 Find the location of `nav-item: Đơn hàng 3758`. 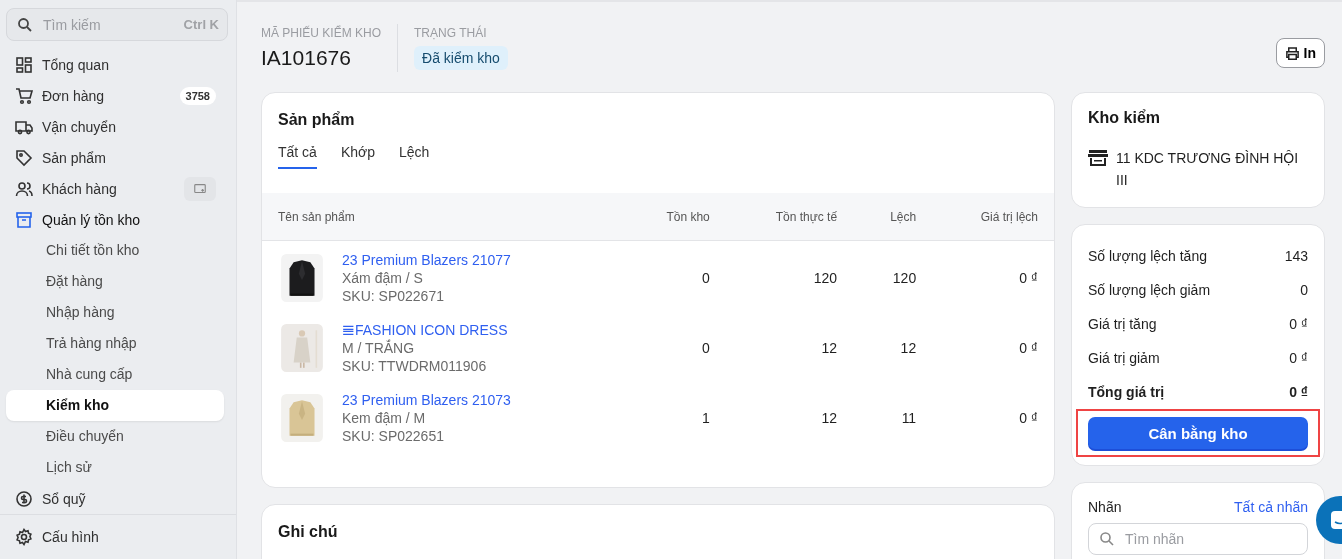

nav-item: Đơn hàng 3758 is located at coordinates (118, 95).